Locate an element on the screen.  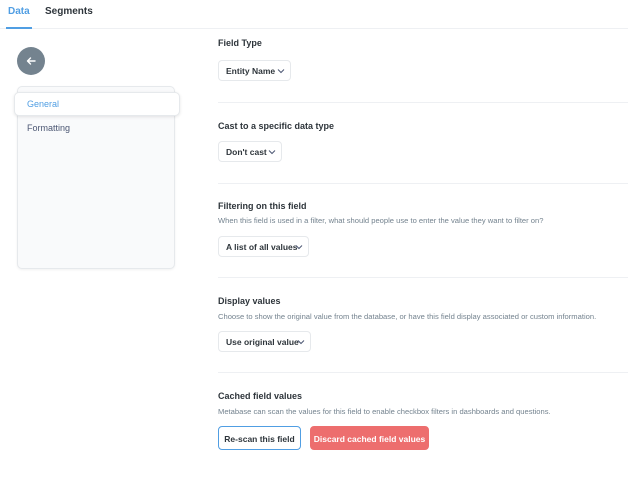
tab-data: Data is located at coordinates (19, 17).